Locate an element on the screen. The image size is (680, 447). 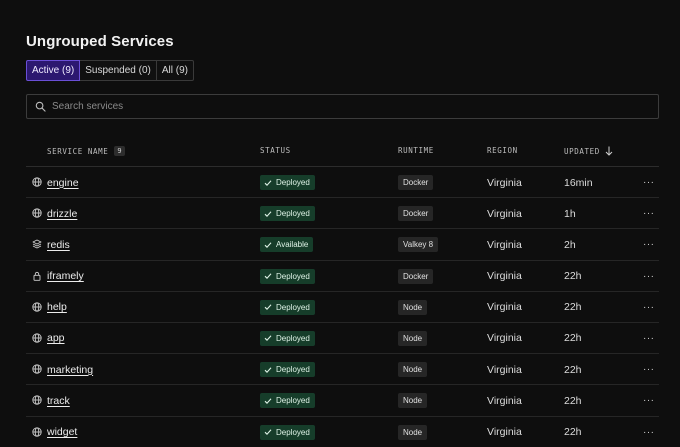
table-row: redis Available Valkey 8 Virginia 2h ··· is located at coordinates (342, 245).